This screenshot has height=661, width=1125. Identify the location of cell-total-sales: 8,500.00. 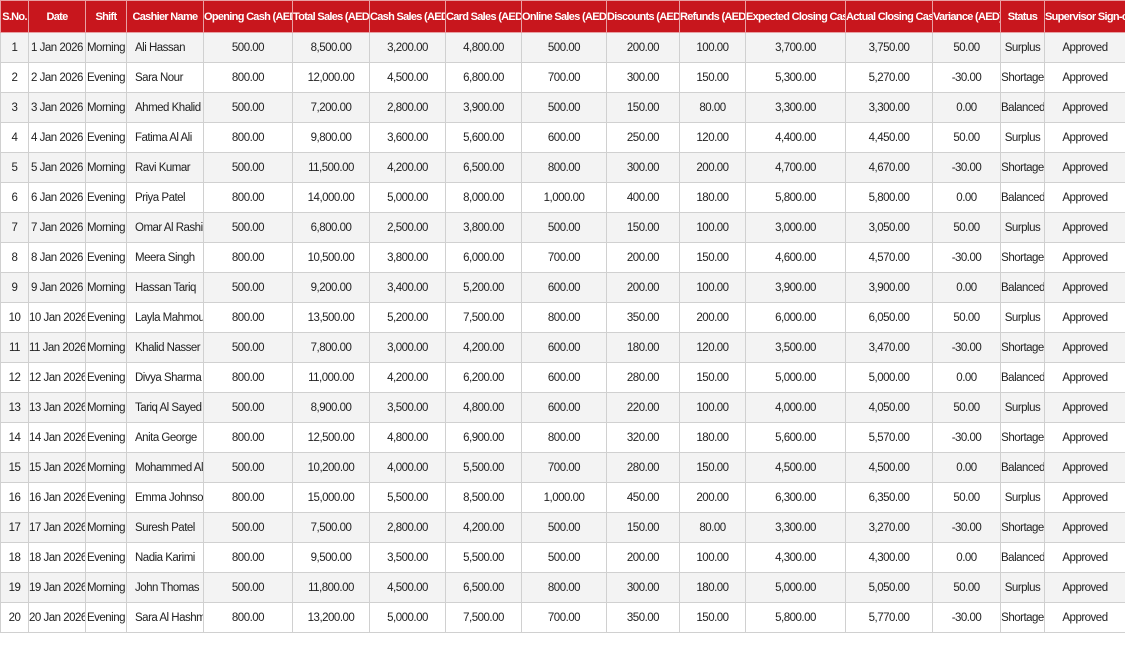
(331, 47).